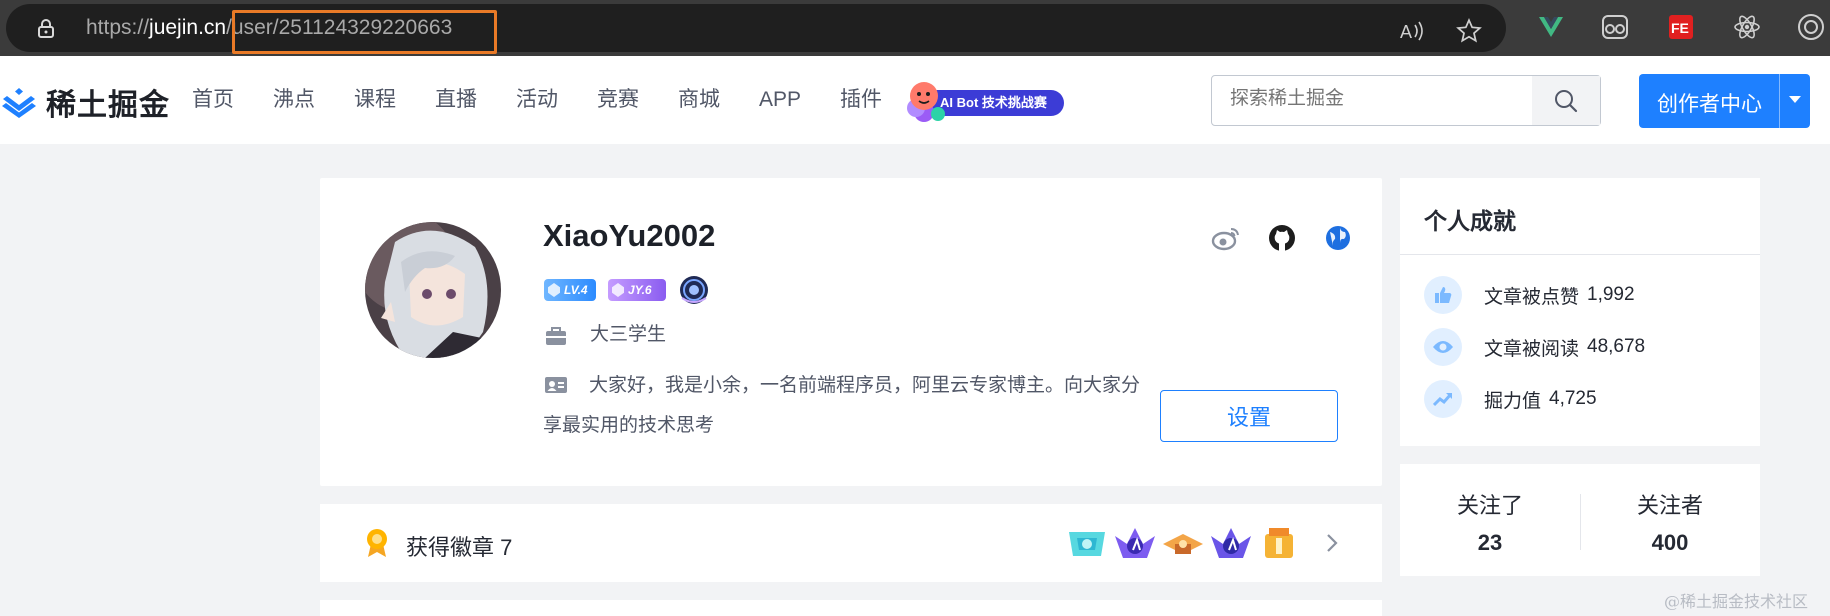  Describe the element at coordinates (1226, 238) in the screenshot. I see `weibo-icon` at that location.